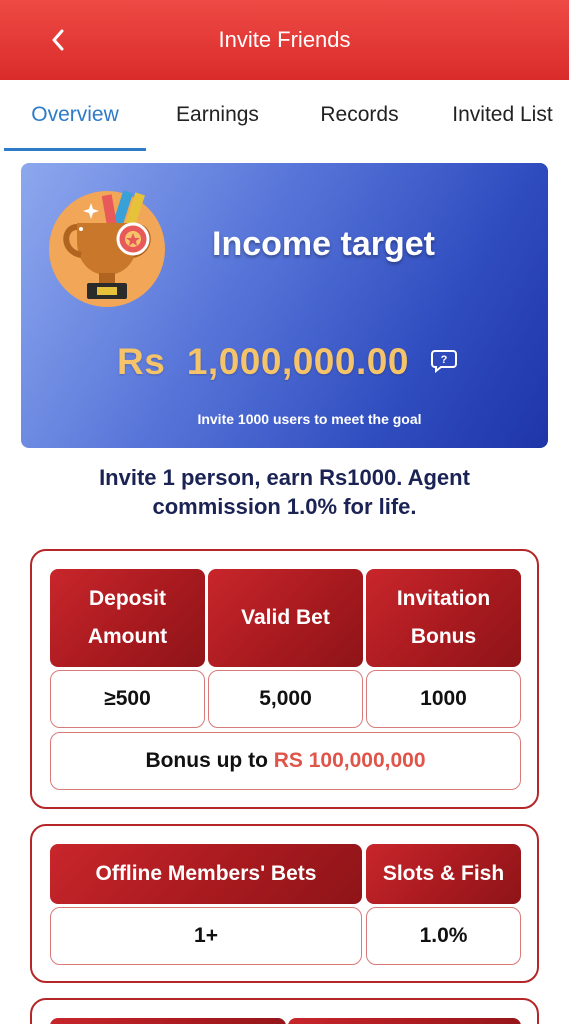  Describe the element at coordinates (443, 636) in the screenshot. I see `header-invitation-bonus-line-2: Bonus` at that location.